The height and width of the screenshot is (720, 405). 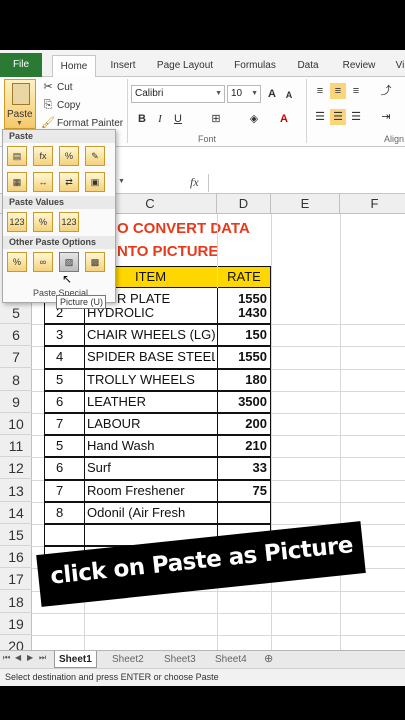 What do you see at coordinates (16, 513) in the screenshot?
I see `row-header: 14` at bounding box center [16, 513].